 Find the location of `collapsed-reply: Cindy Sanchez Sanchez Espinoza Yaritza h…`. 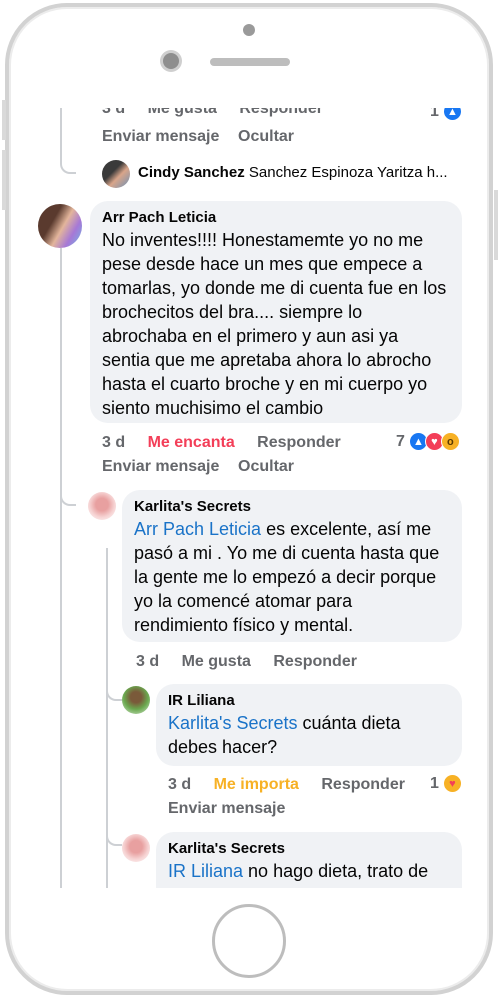

collapsed-reply: Cindy Sanchez Sanchez Espinoza Yaritza h… is located at coordinates (293, 172).